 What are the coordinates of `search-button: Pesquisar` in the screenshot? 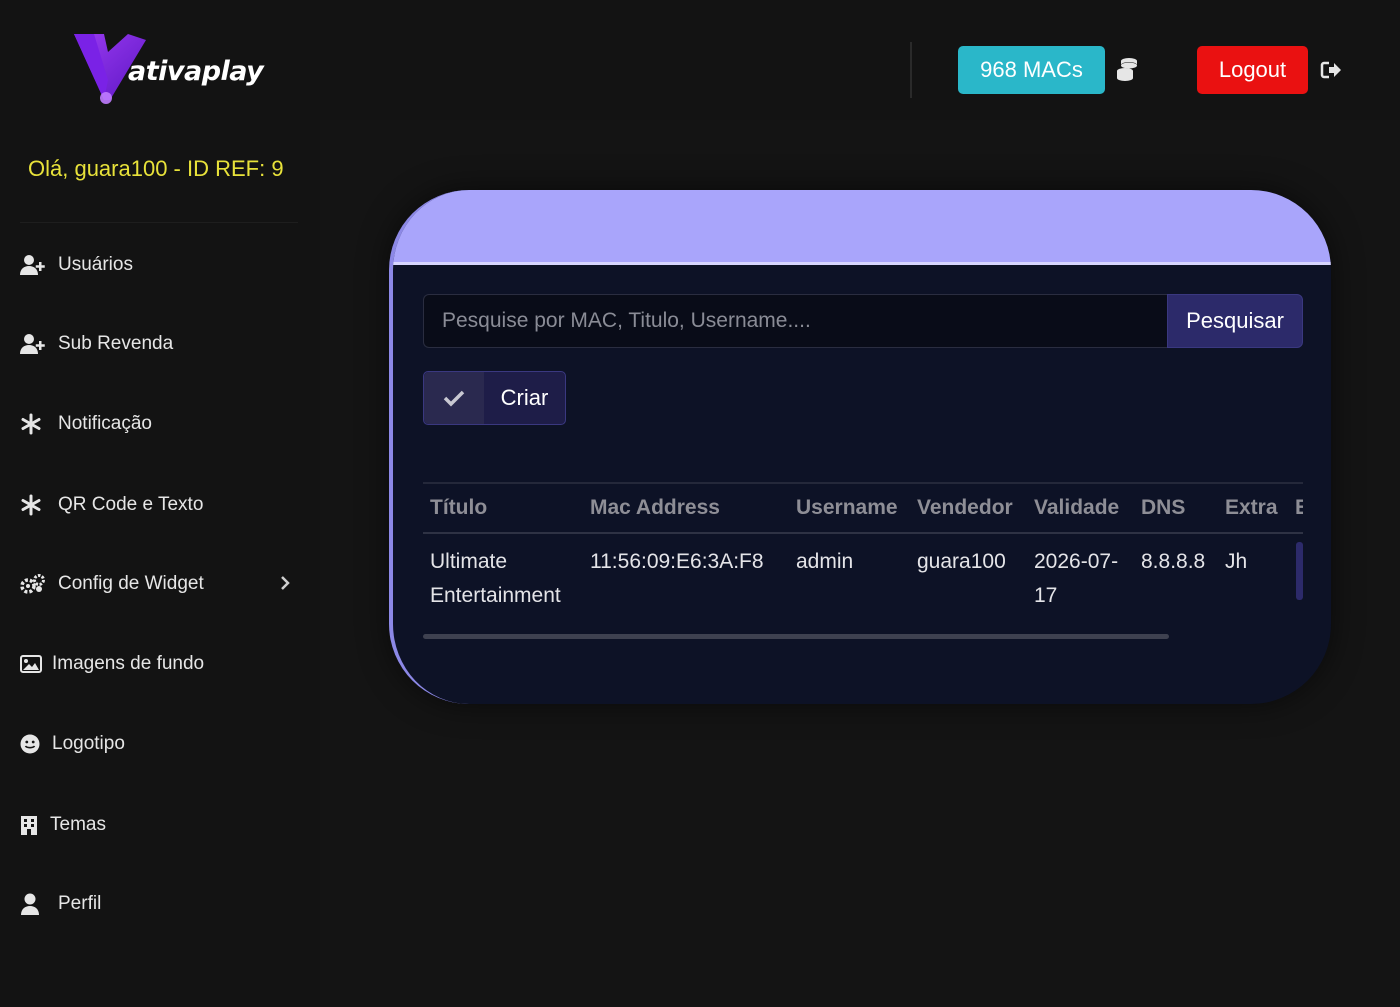 It's located at (1235, 321).